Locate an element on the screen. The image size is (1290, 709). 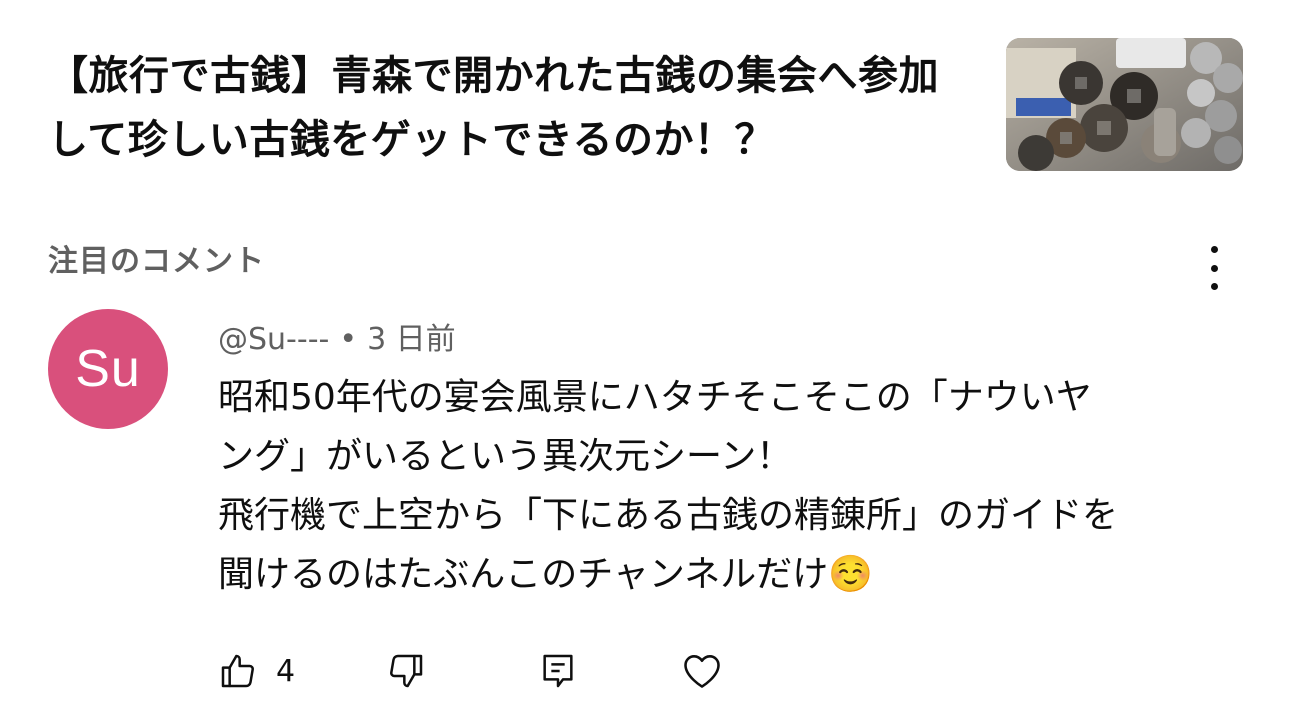
comment-author: @Su---- is located at coordinates (273, 339).